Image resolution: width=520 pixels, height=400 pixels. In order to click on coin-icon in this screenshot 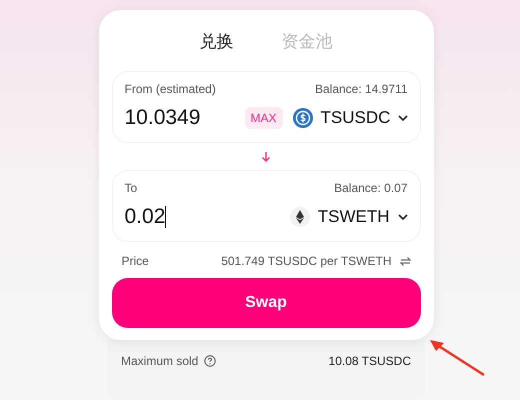, I will do `click(302, 118)`.